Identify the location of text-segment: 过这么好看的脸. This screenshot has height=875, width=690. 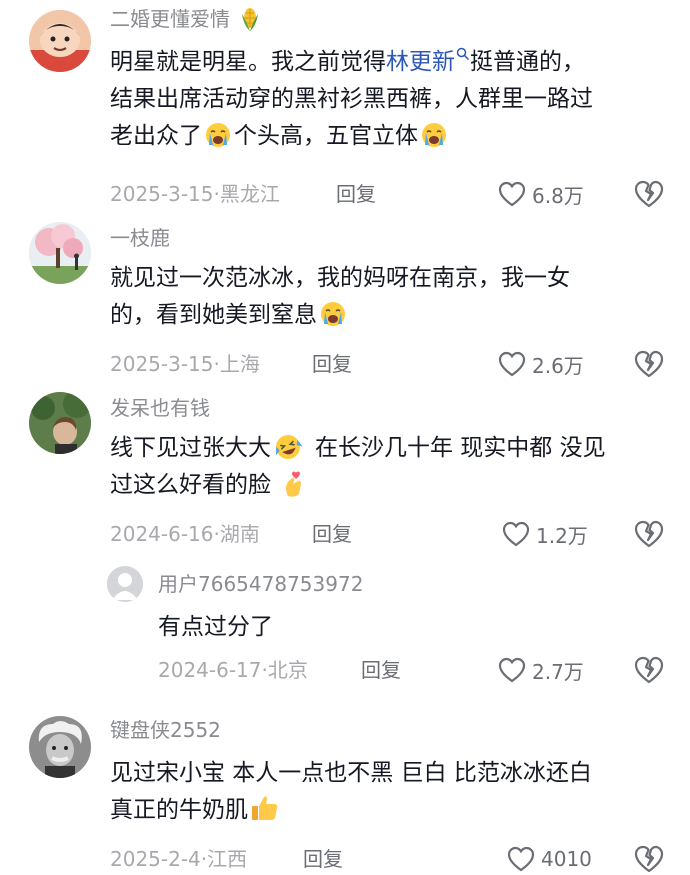
(190, 485).